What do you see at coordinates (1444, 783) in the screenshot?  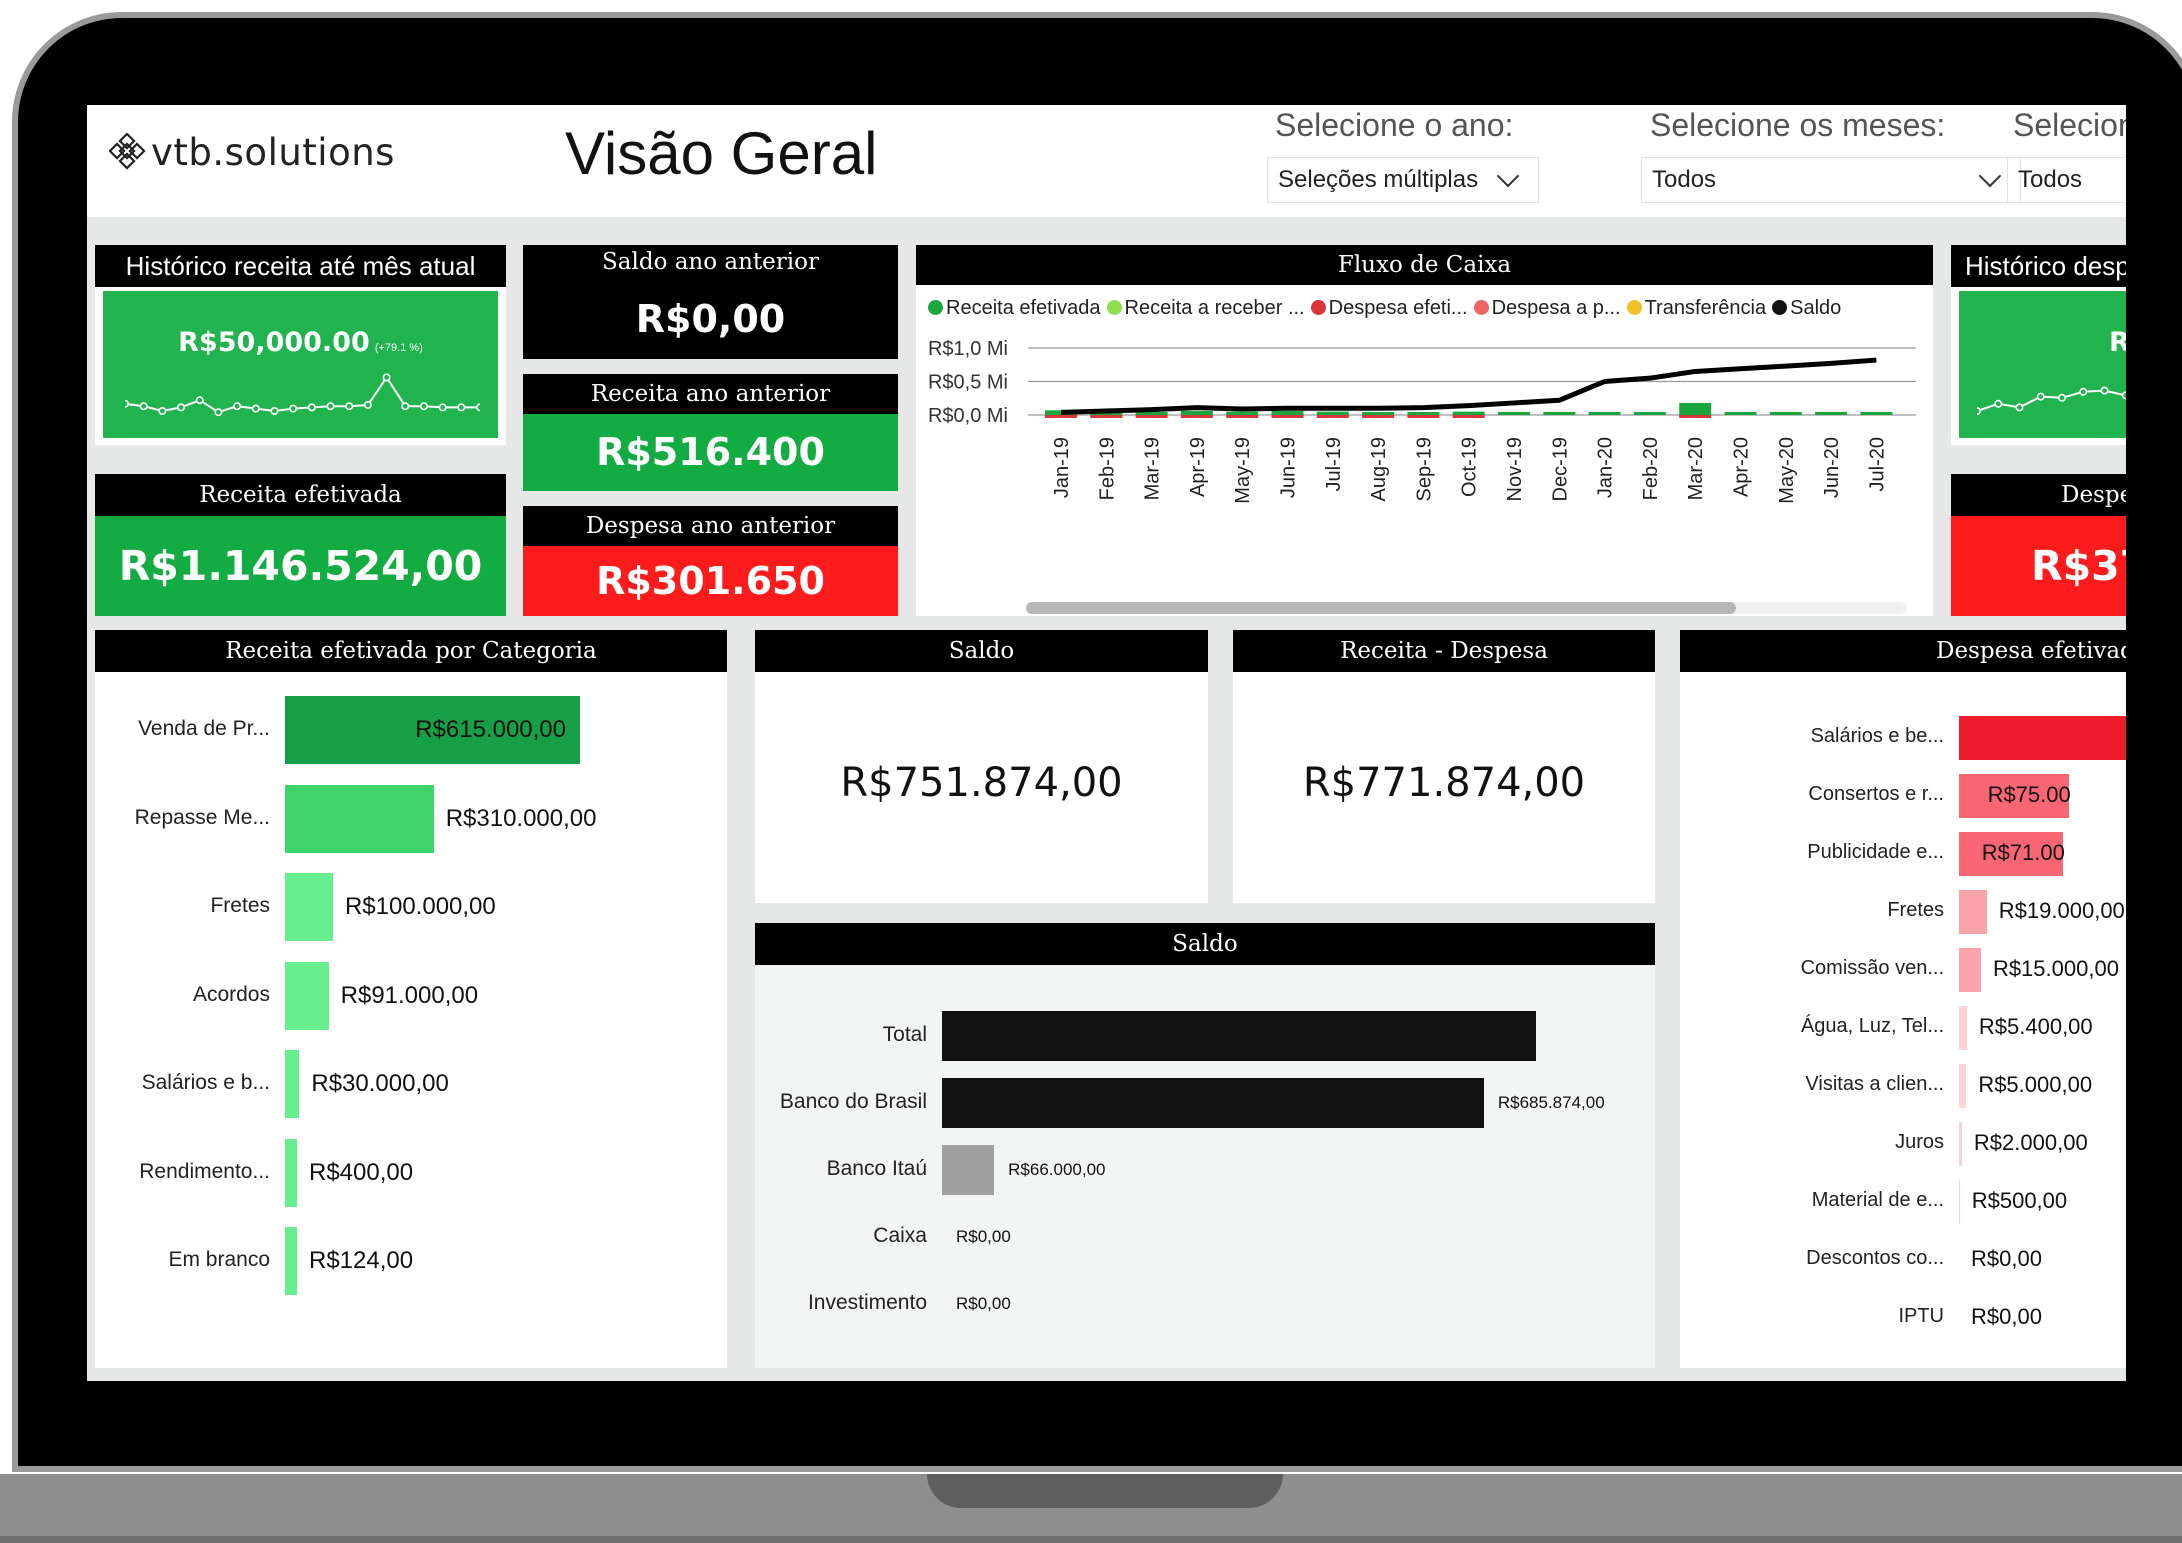 I see `kpi-receita-despesa-value: R$771.874,00` at bounding box center [1444, 783].